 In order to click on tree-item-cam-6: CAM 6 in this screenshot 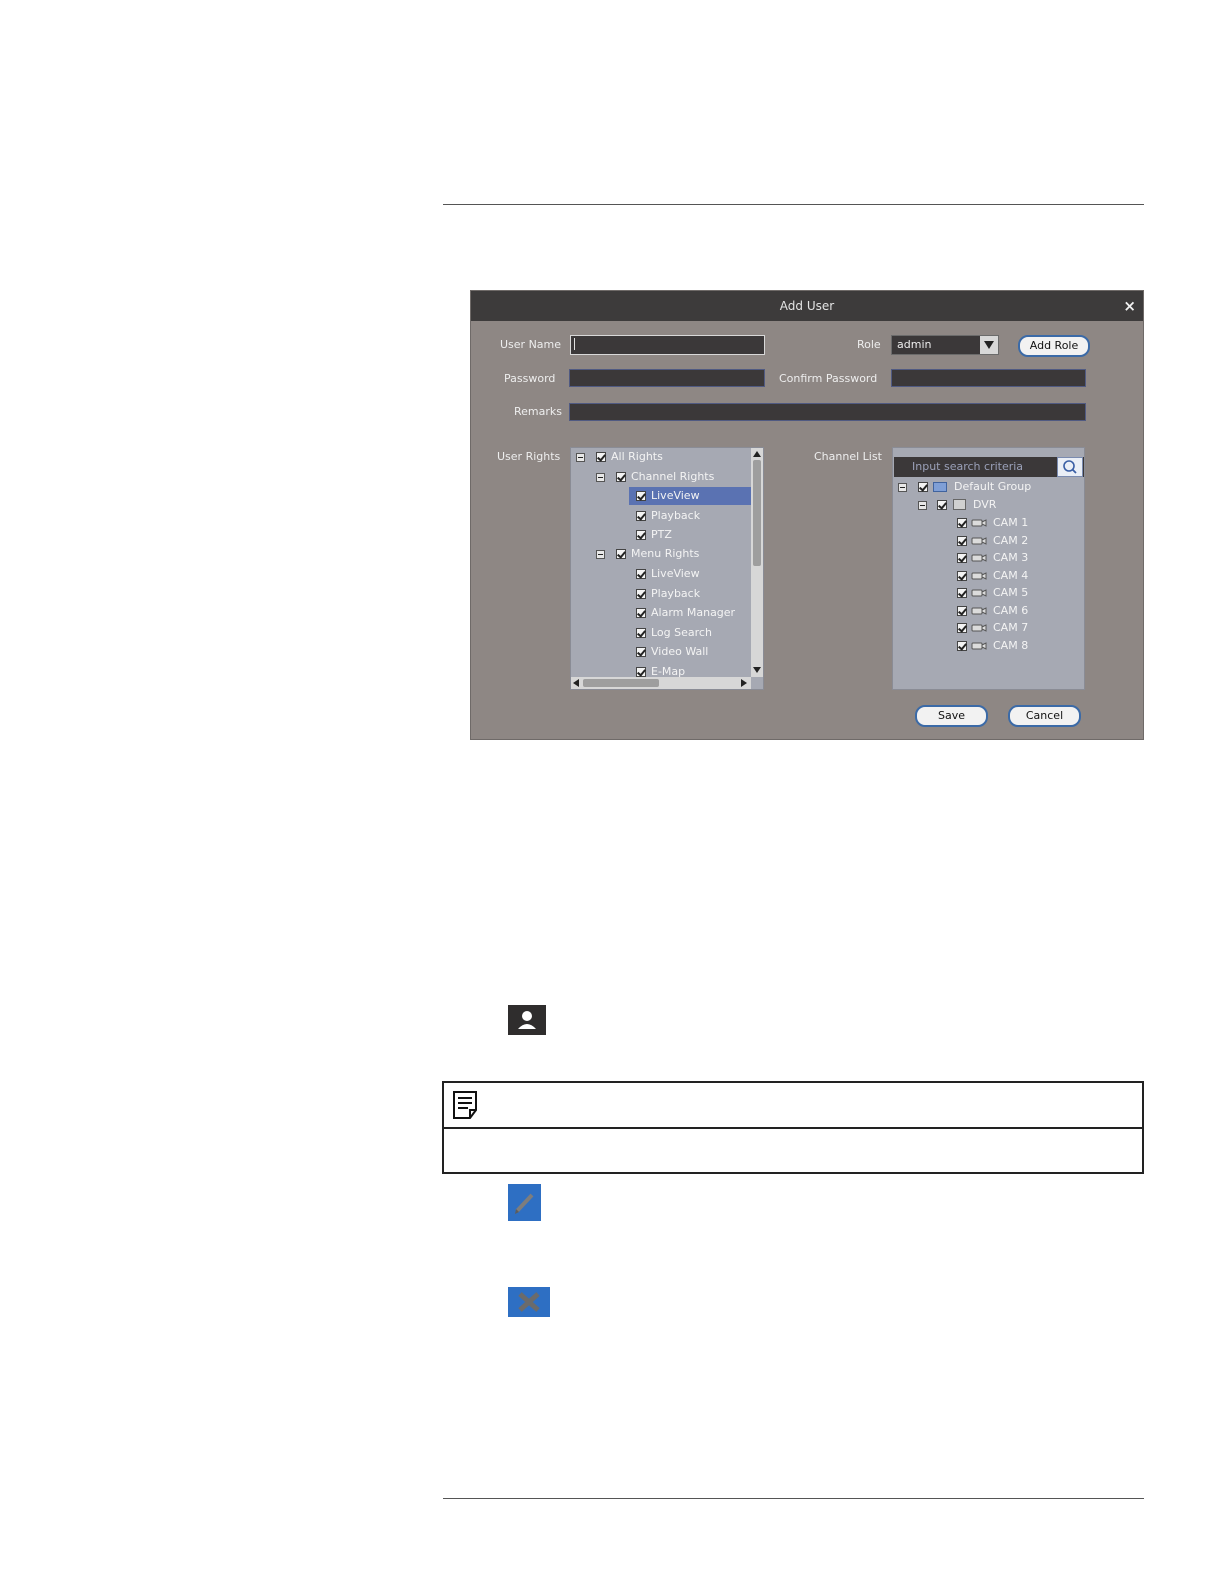, I will do `click(1010, 611)`.